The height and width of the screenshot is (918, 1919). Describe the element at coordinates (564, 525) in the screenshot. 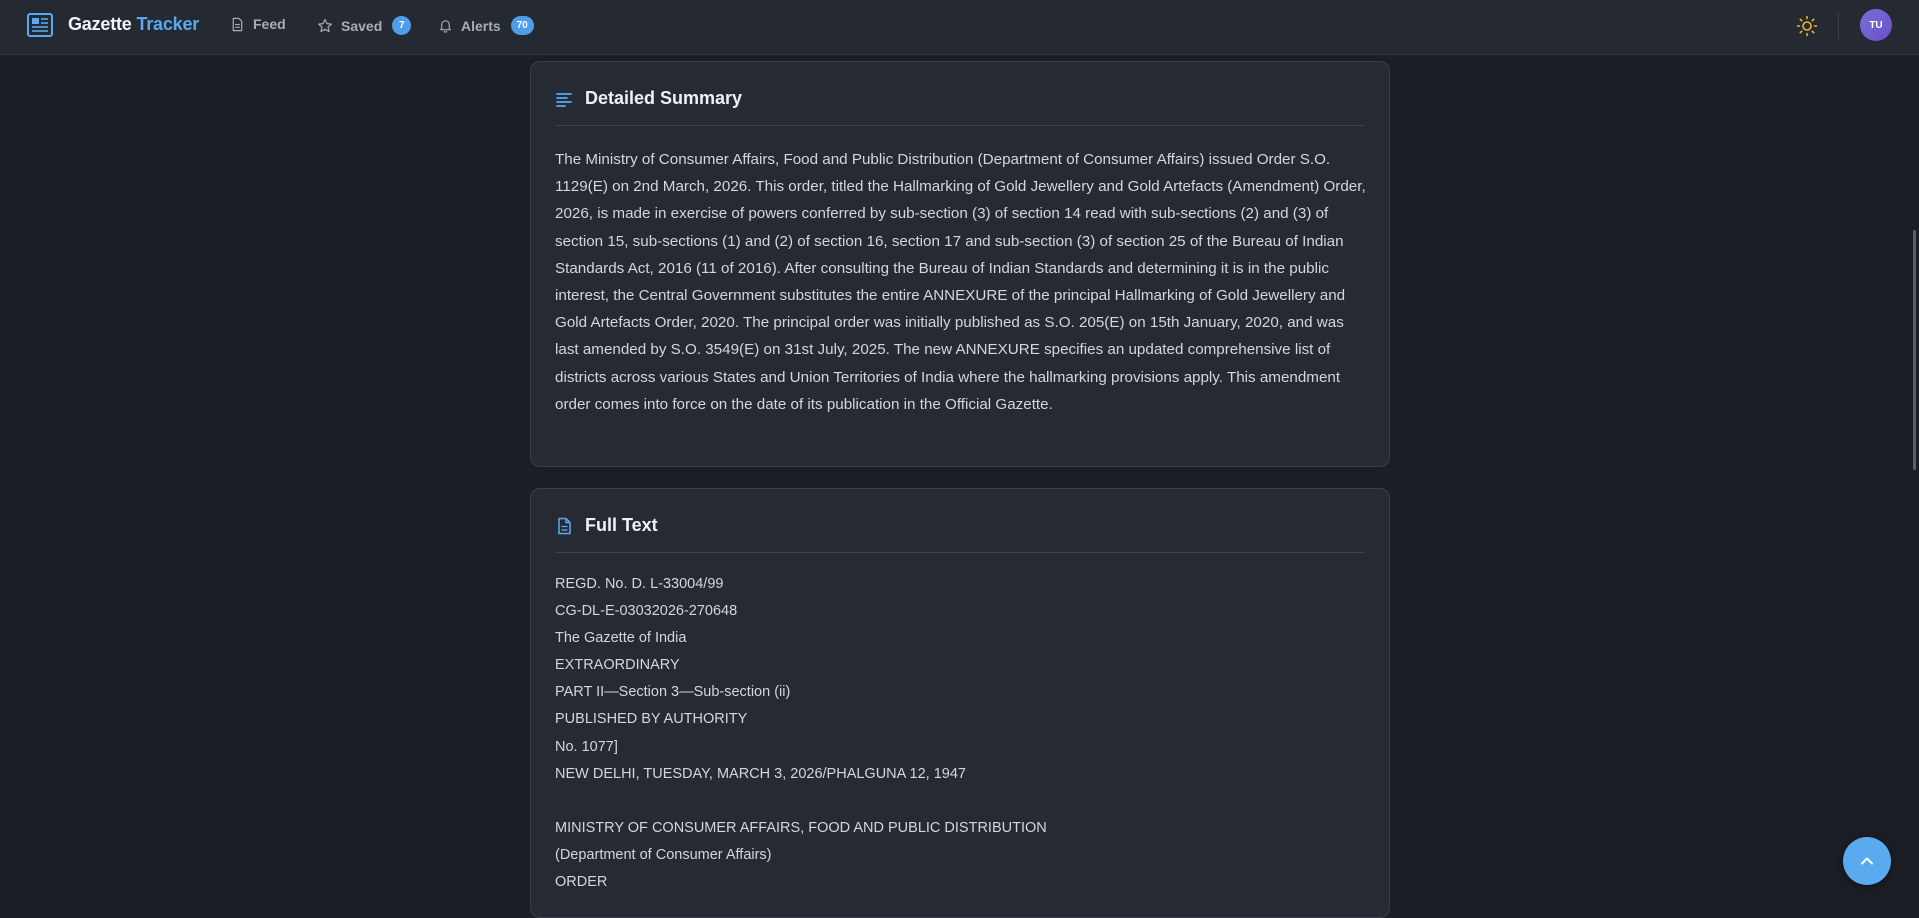

I see `document-icon` at that location.